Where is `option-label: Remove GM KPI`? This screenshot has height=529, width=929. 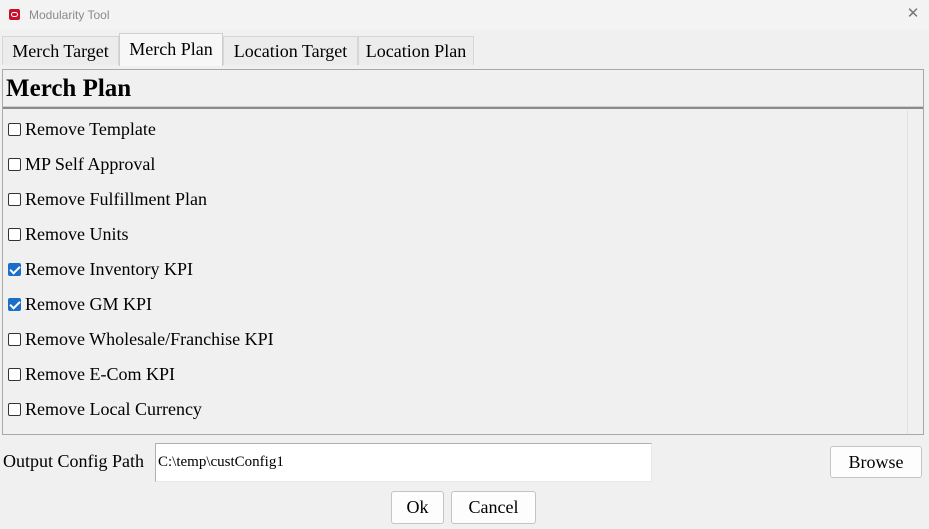 option-label: Remove GM KPI is located at coordinates (88, 303).